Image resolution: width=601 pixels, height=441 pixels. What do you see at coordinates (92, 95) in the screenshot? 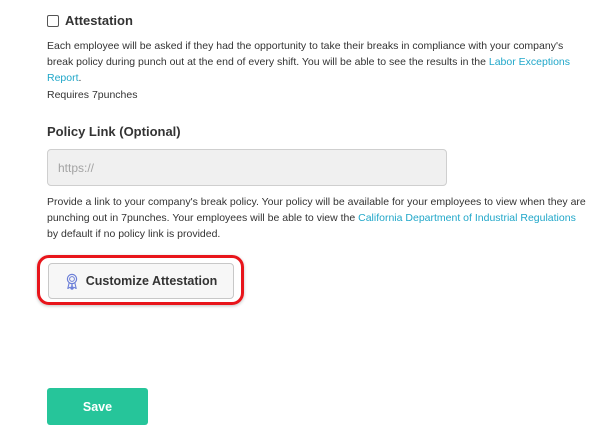
I see `requires-note: Requires 7punches` at bounding box center [92, 95].